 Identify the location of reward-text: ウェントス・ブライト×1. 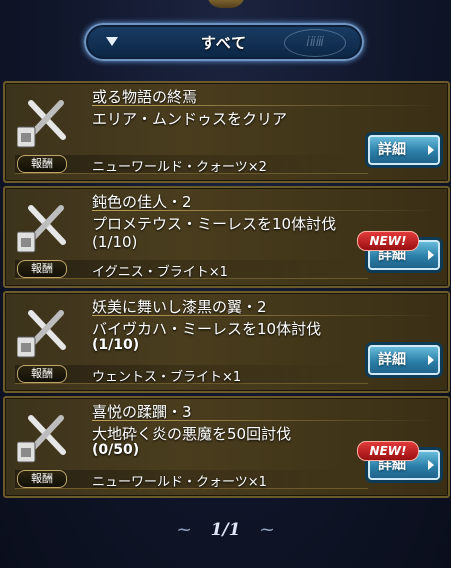
(167, 377).